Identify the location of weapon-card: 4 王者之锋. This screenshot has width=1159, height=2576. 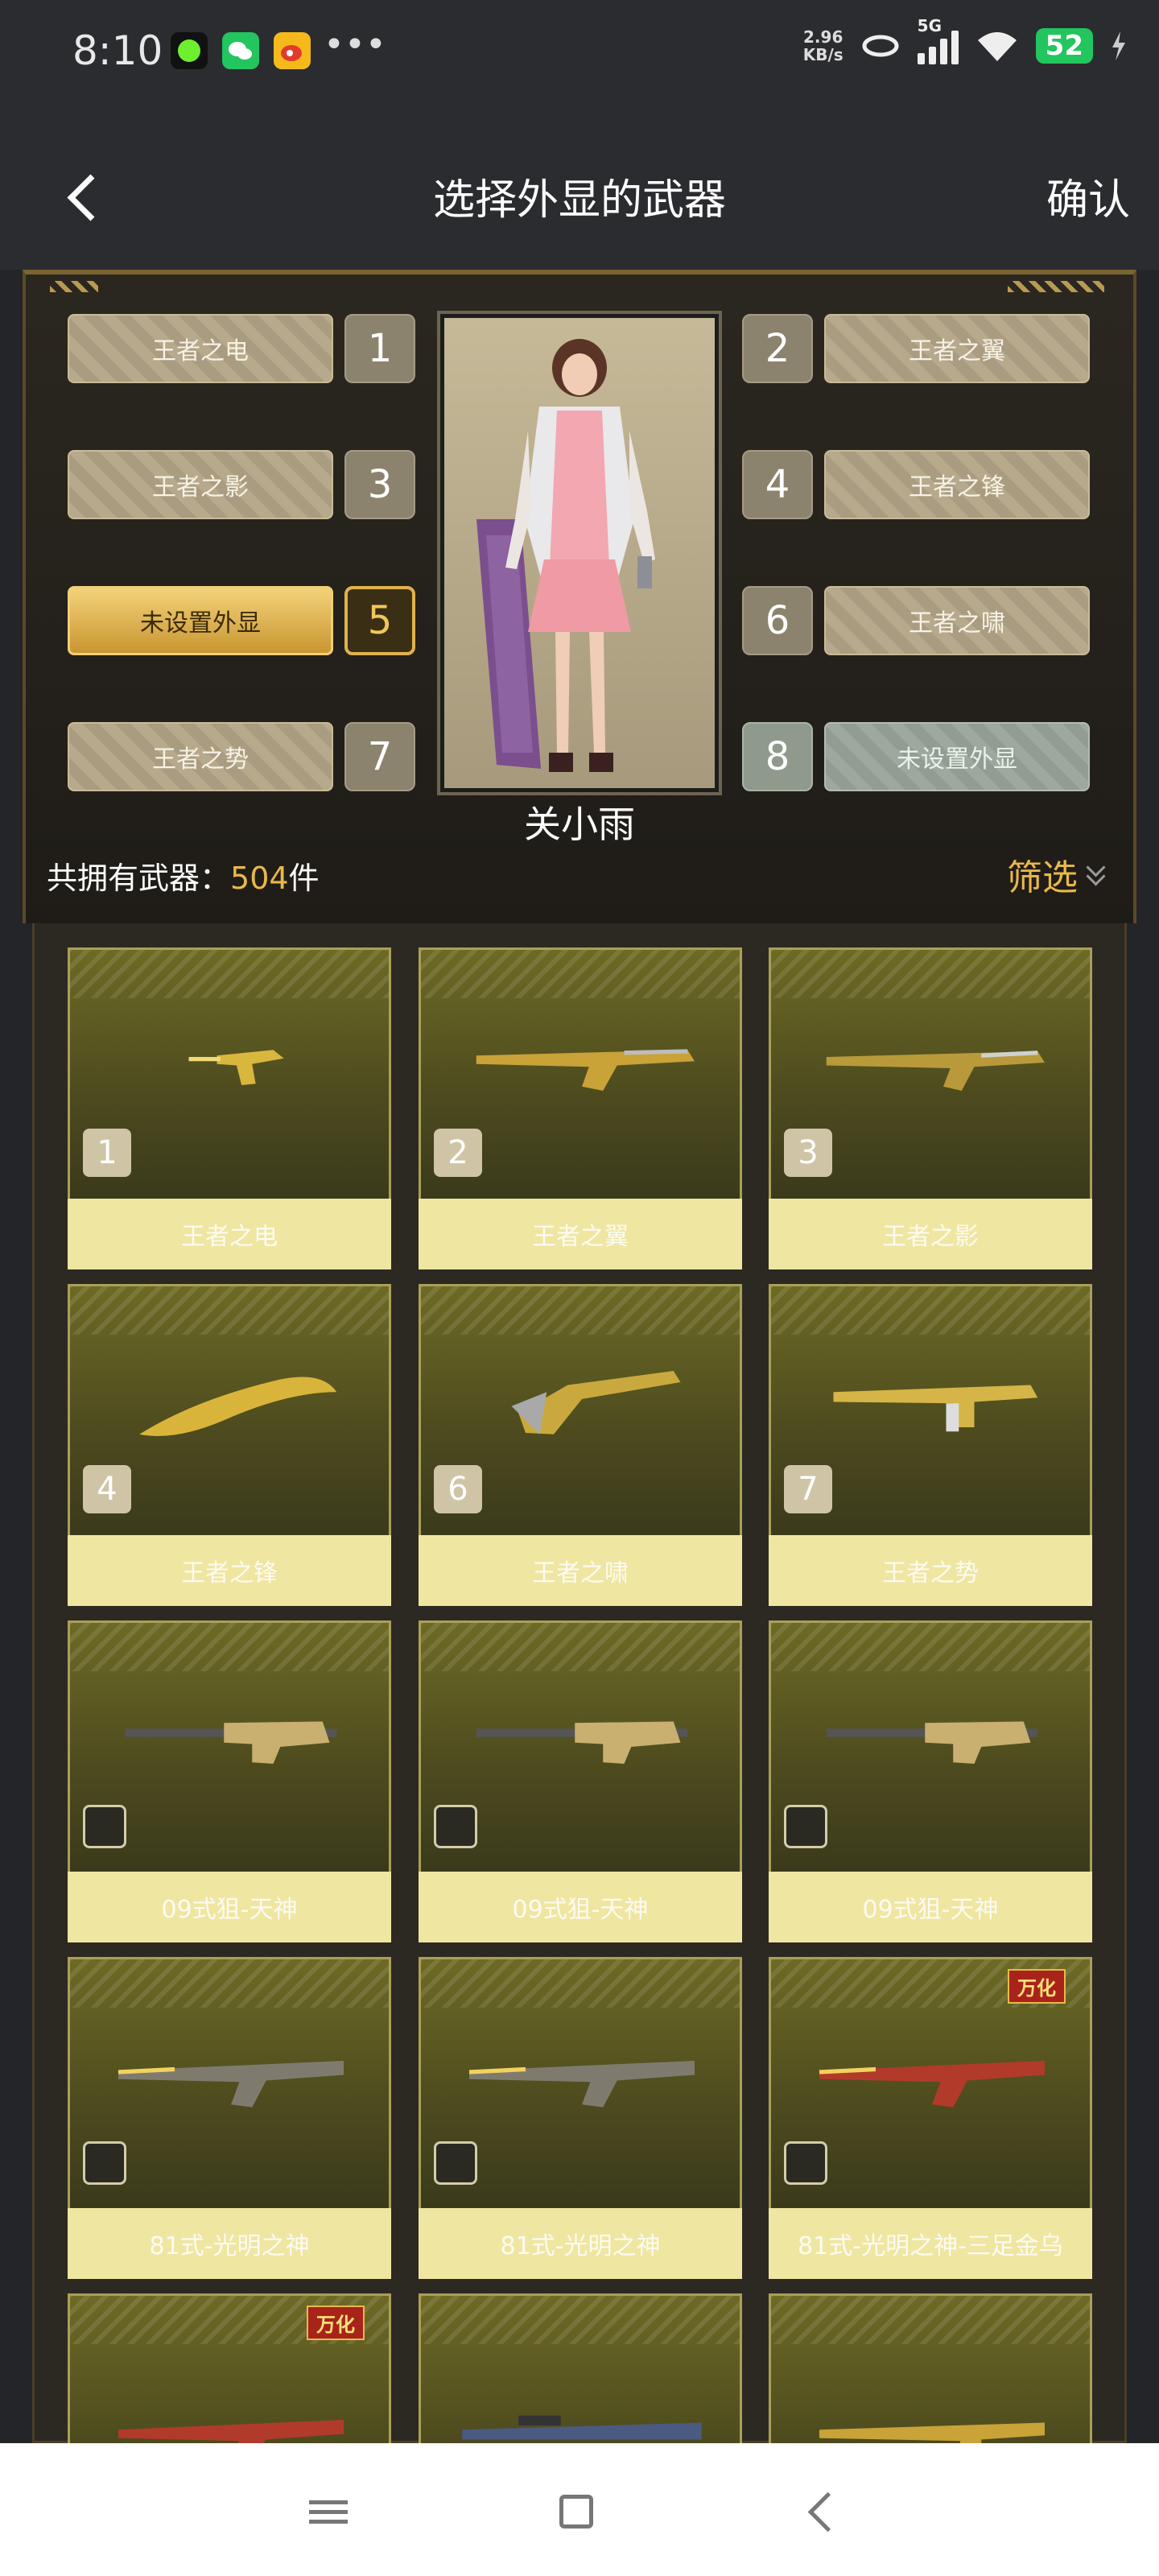
(230, 1445).